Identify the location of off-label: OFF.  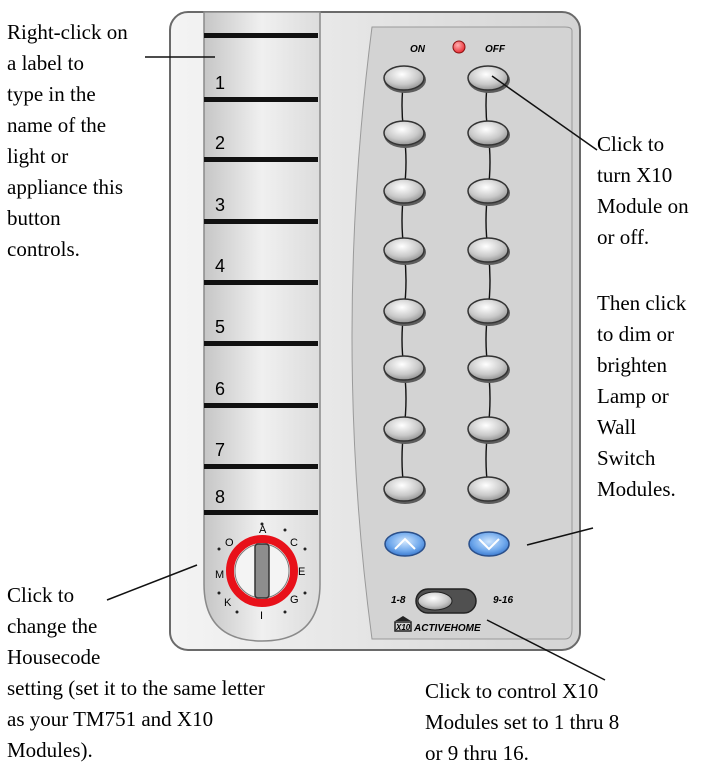
(495, 49).